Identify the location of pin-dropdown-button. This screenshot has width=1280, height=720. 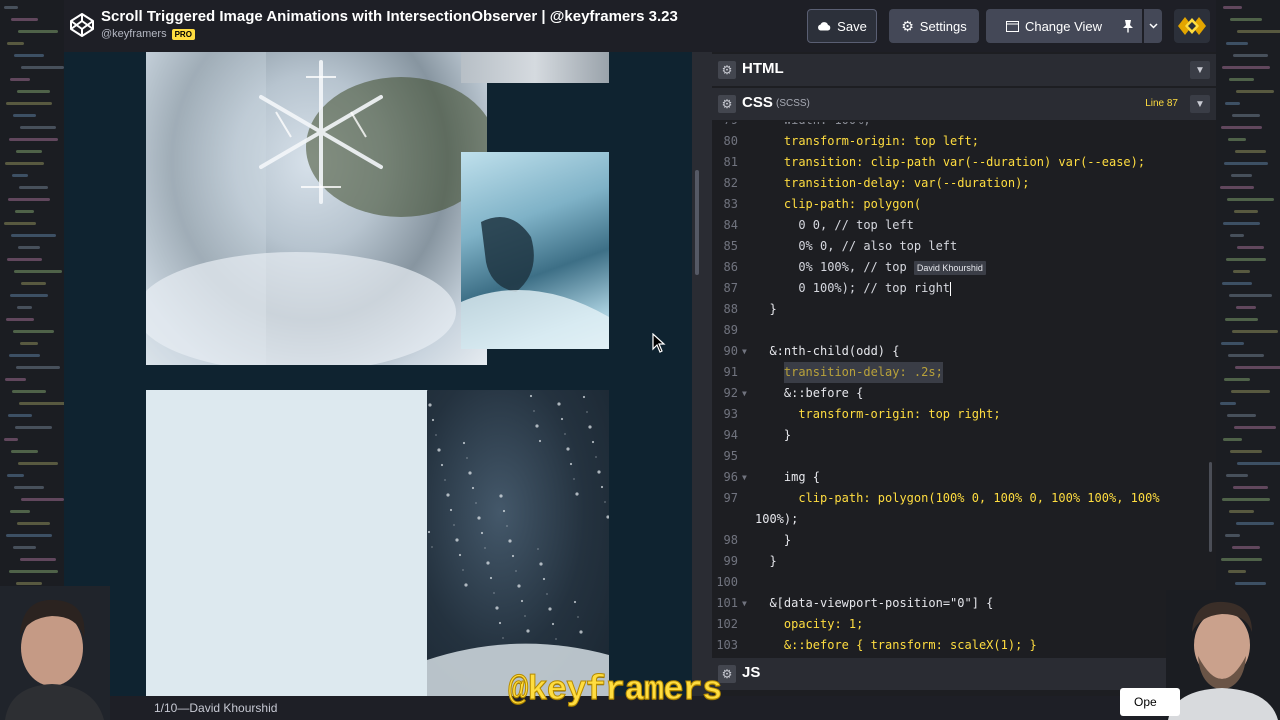
(1153, 26).